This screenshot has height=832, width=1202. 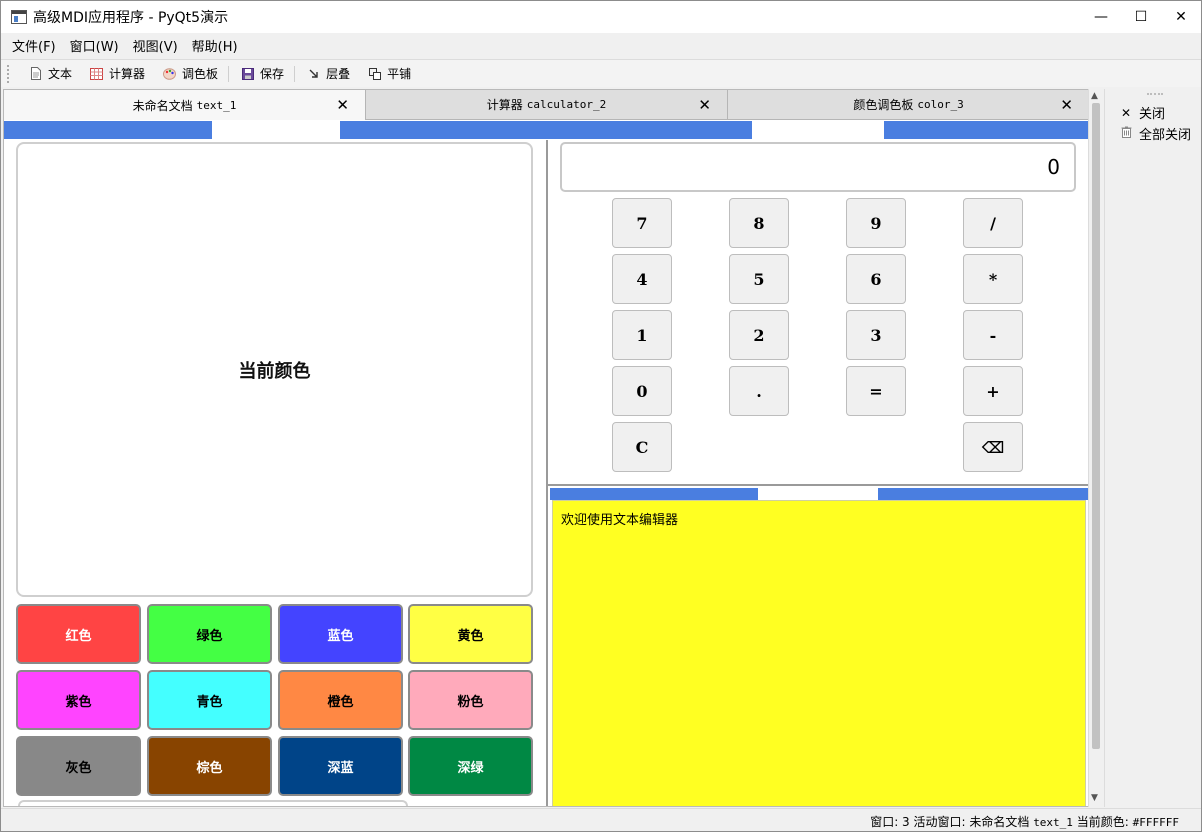 What do you see at coordinates (759, 335) in the screenshot?
I see `key-2: 2` at bounding box center [759, 335].